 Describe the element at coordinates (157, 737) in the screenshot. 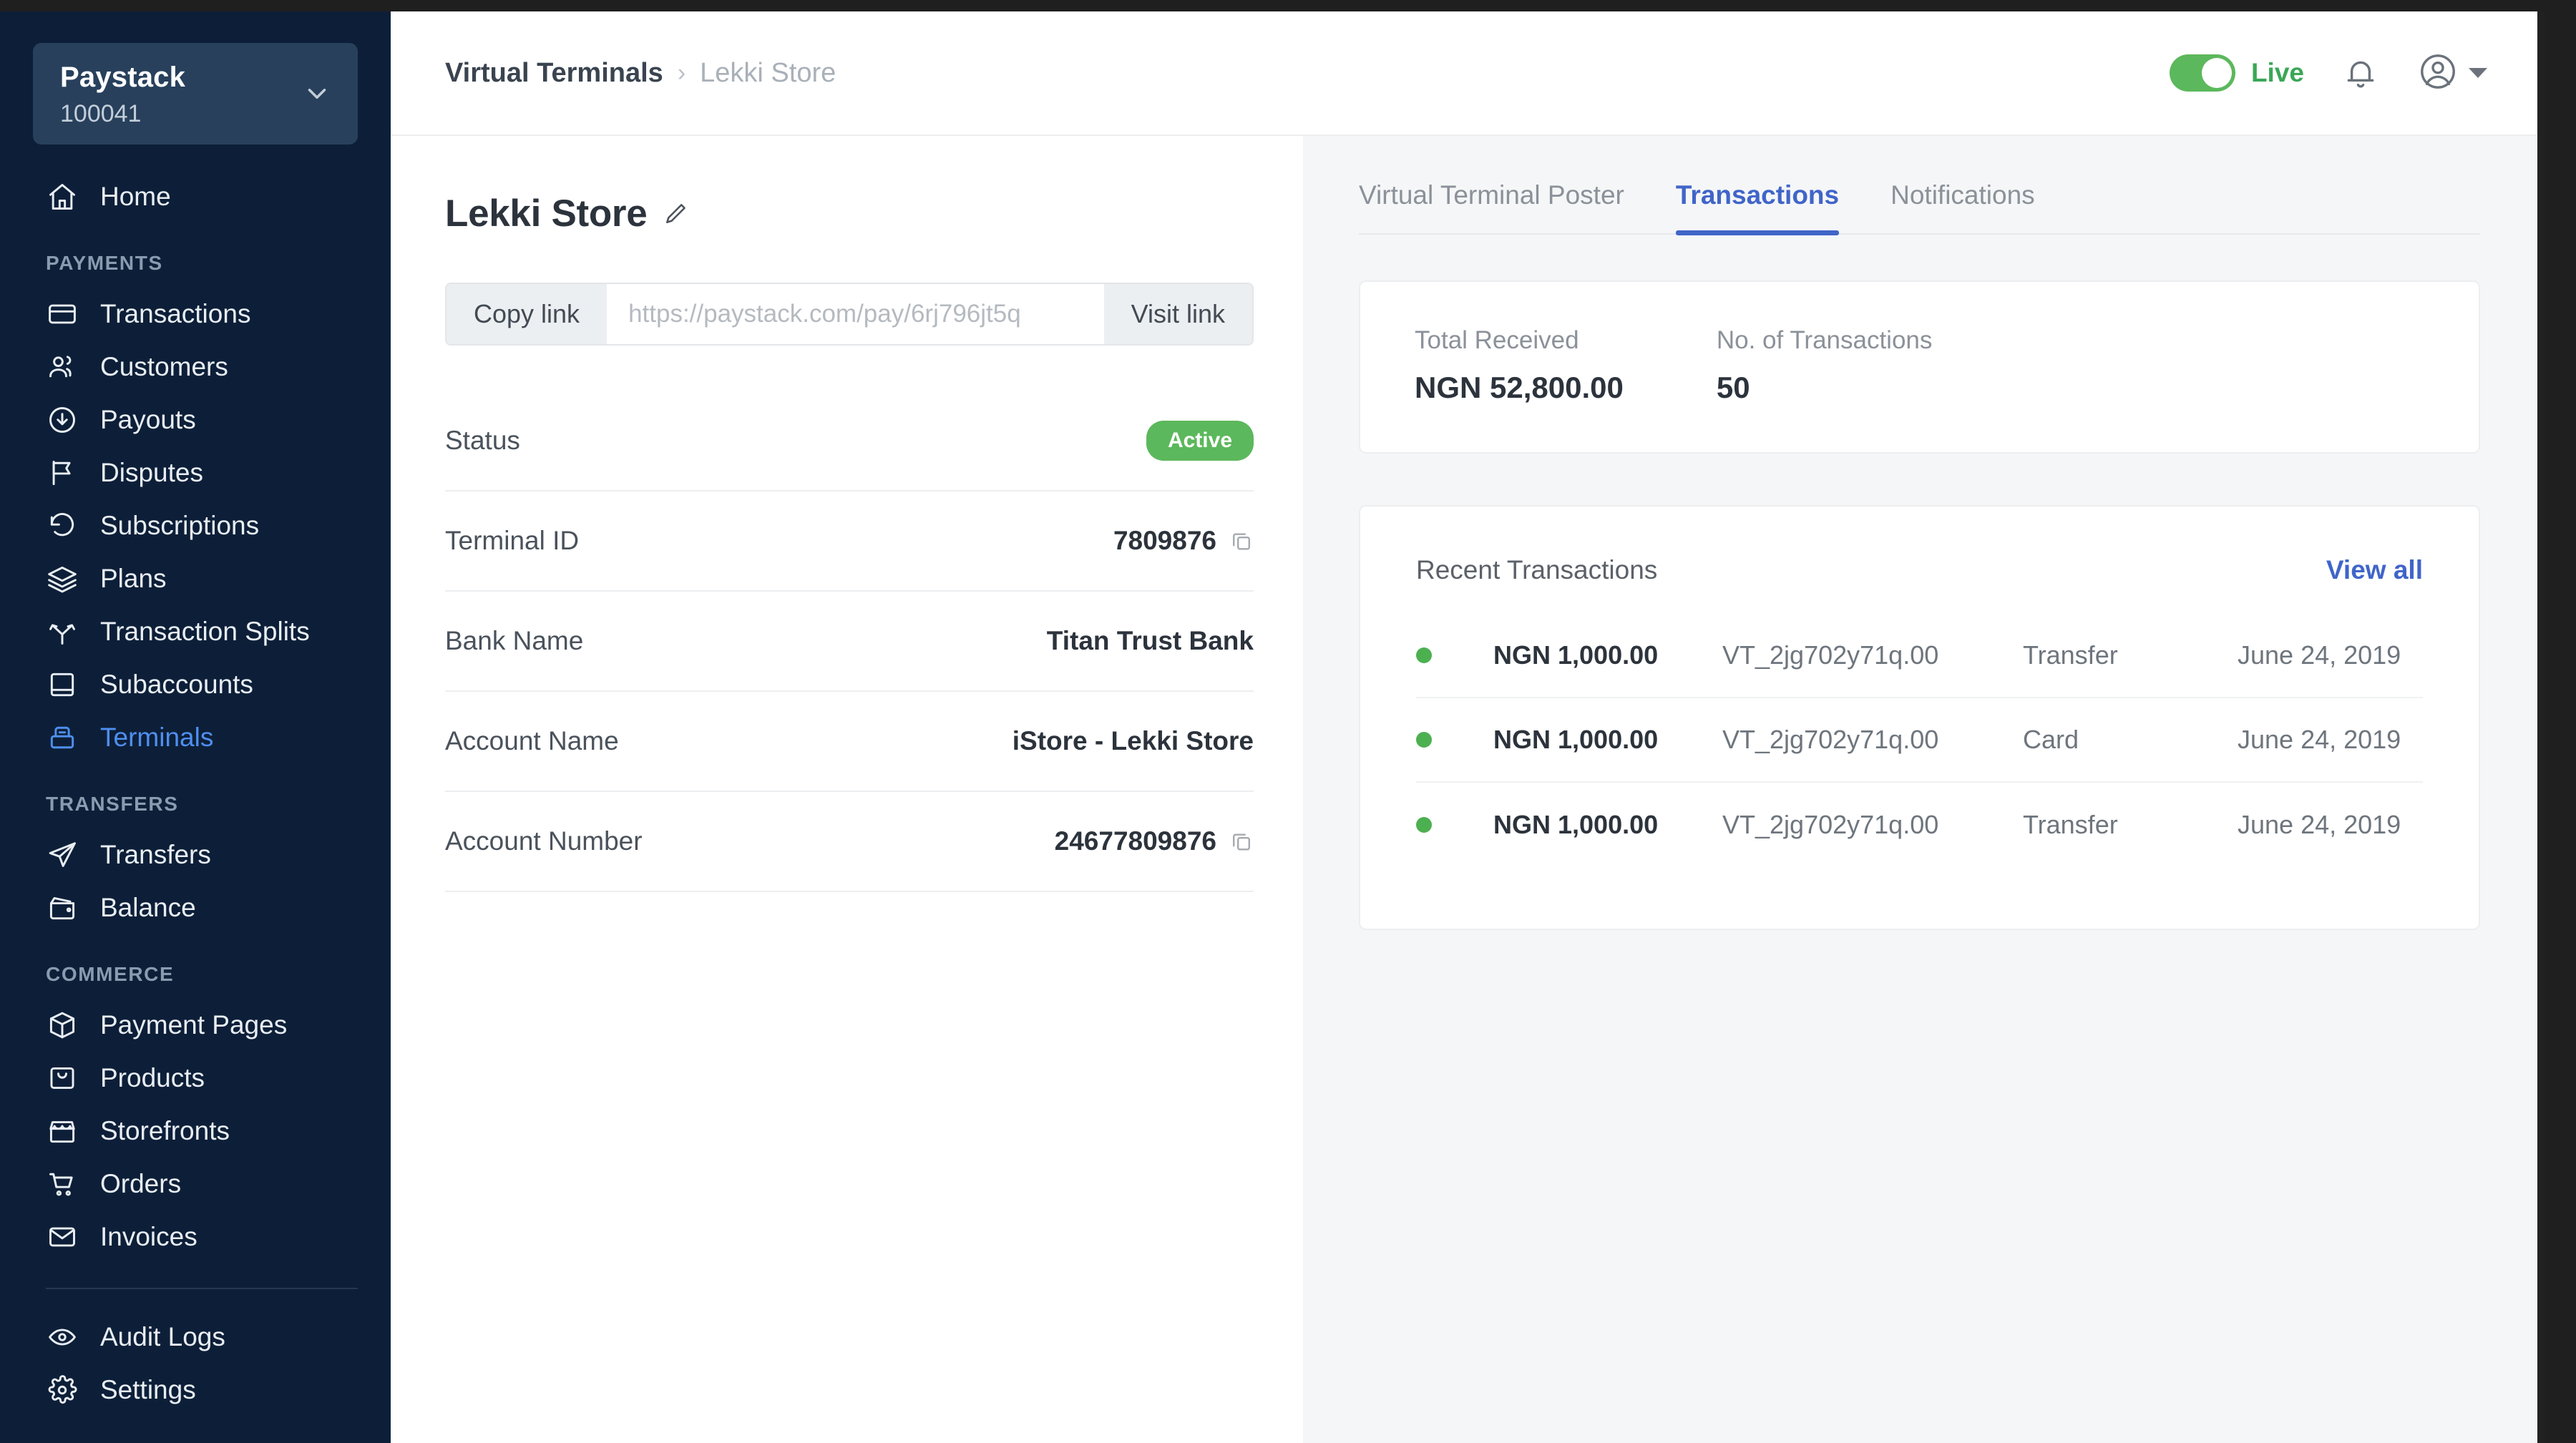

I see `sidebar-item-label: Terminals` at that location.